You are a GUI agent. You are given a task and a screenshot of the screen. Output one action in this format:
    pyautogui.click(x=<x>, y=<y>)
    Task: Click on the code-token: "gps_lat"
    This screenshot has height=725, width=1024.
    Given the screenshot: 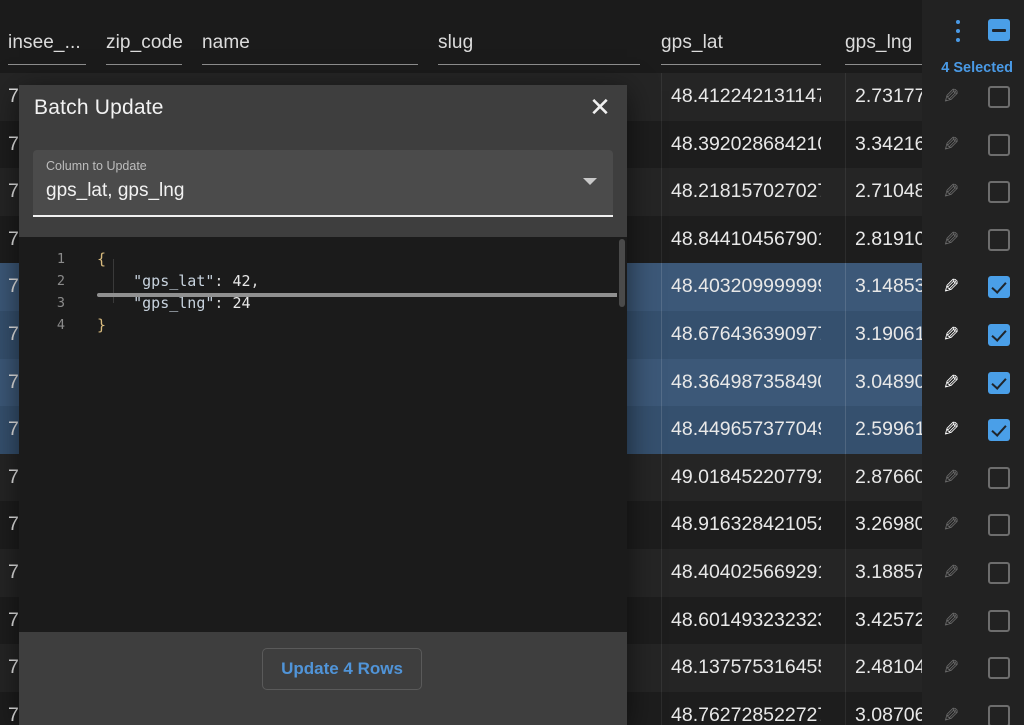 What is the action you would take?
    pyautogui.click(x=174, y=281)
    